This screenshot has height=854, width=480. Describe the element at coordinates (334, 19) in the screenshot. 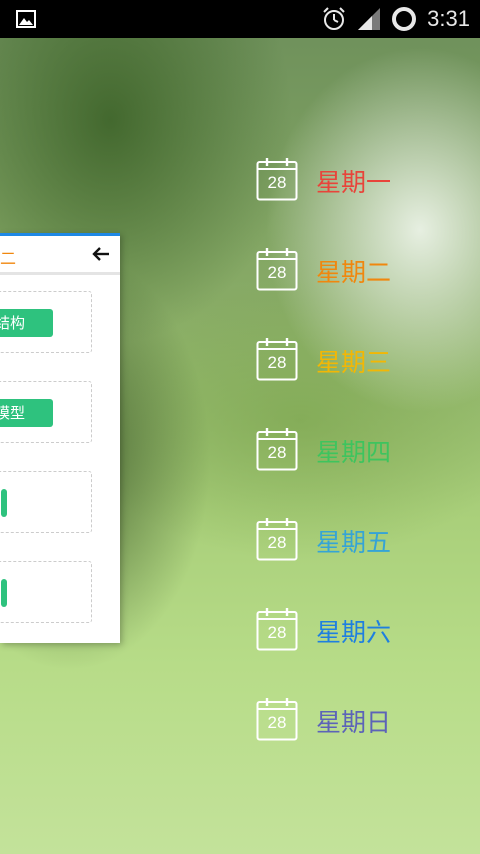

I see `alarm-icon` at that location.